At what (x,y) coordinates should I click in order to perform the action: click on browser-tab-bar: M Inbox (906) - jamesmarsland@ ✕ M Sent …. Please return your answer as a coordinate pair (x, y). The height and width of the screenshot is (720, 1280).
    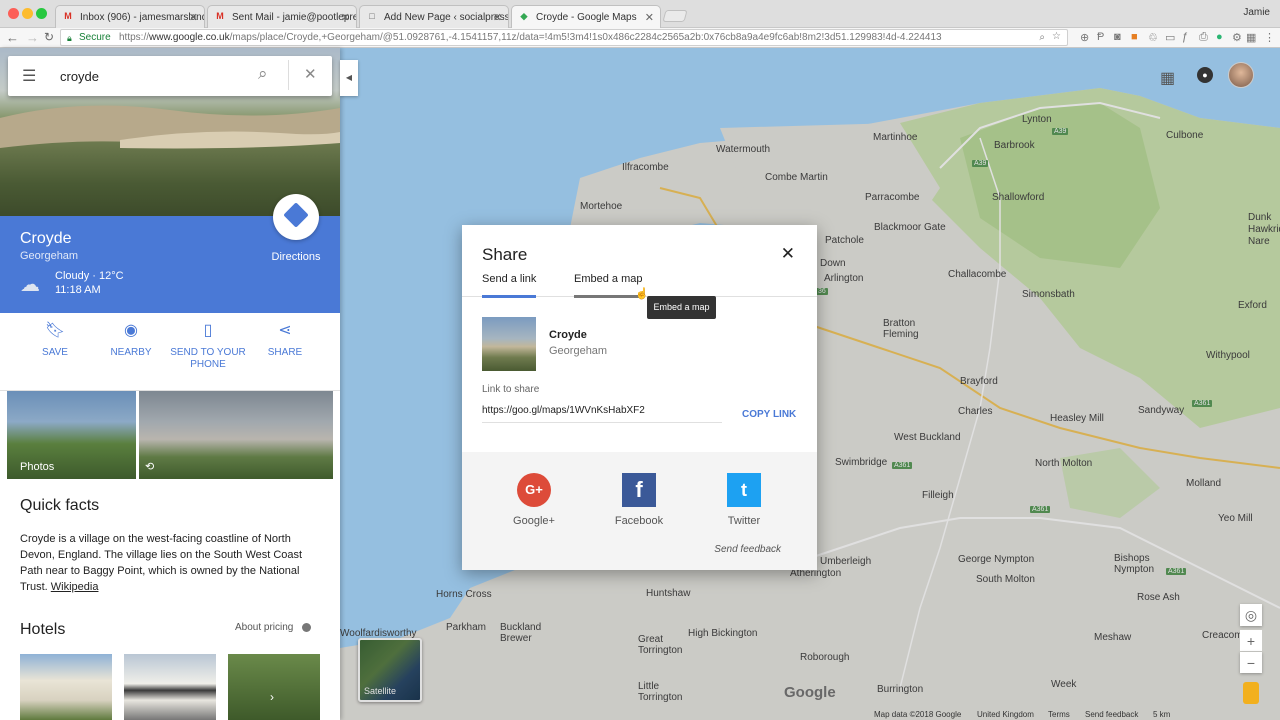
    Looking at the image, I should click on (640, 14).